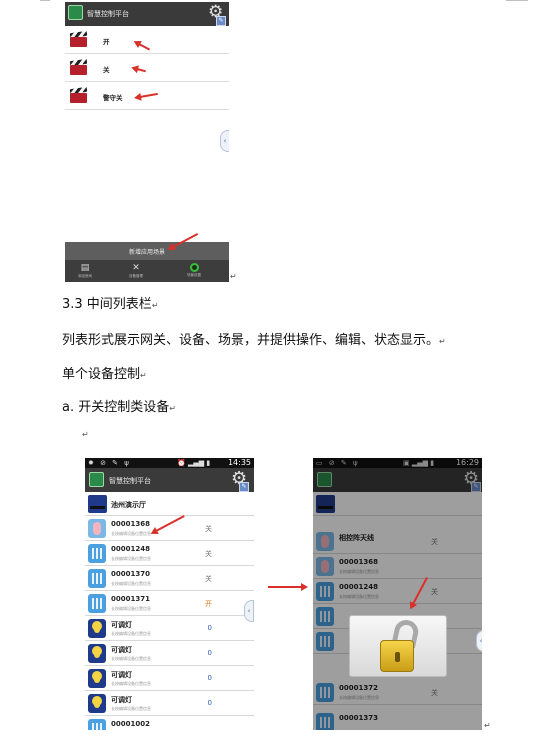  I want to click on device-row: 00001370 长按编辑设备位置信息 关, so click(169, 578).